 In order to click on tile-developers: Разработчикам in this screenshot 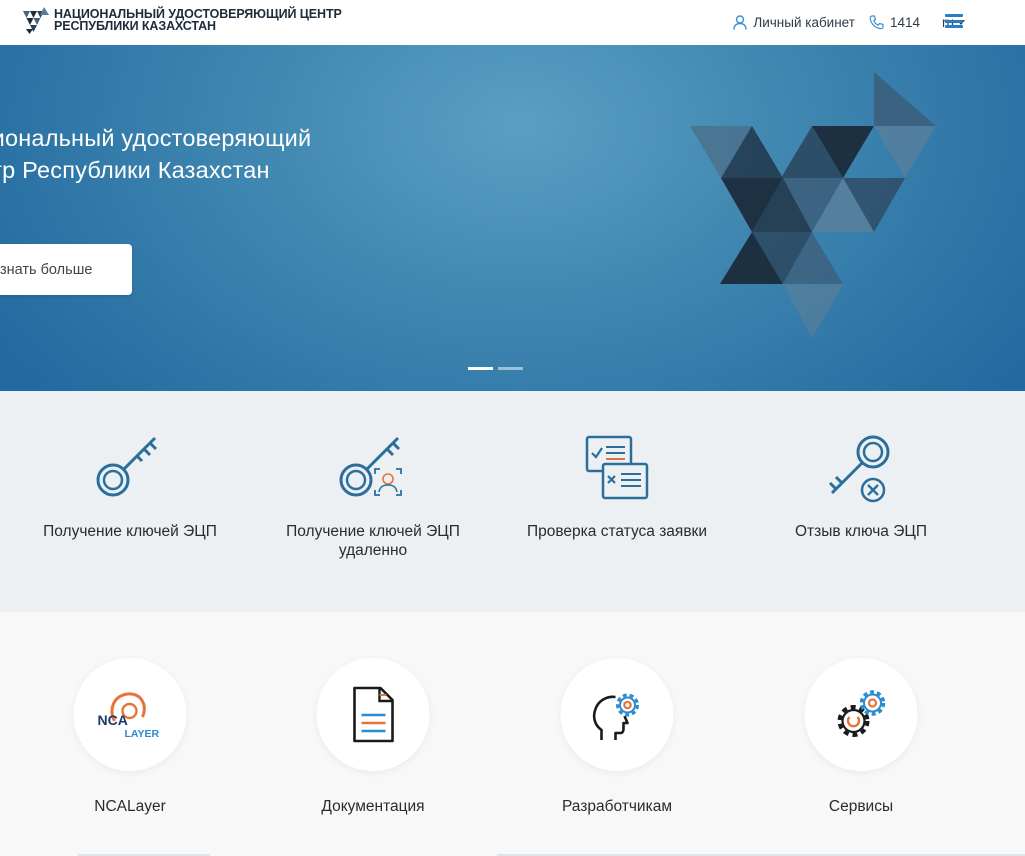, I will do `click(617, 734)`.